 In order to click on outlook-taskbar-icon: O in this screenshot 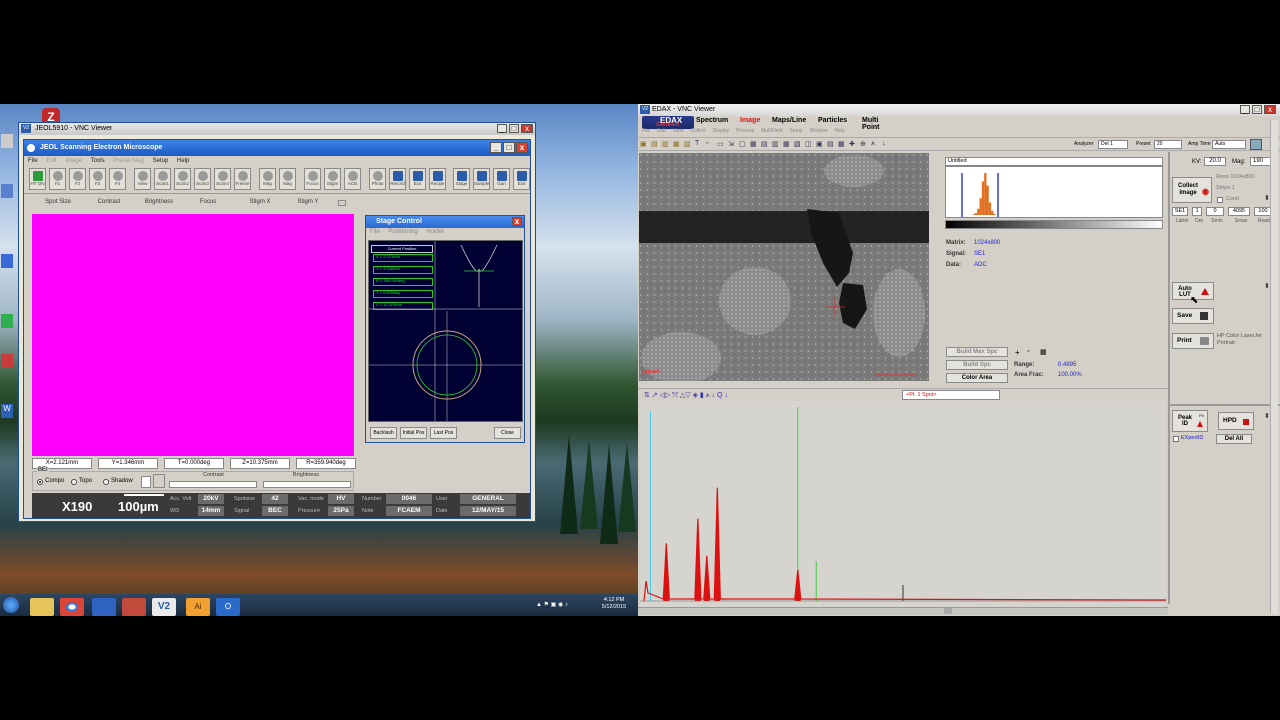, I will do `click(228, 607)`.